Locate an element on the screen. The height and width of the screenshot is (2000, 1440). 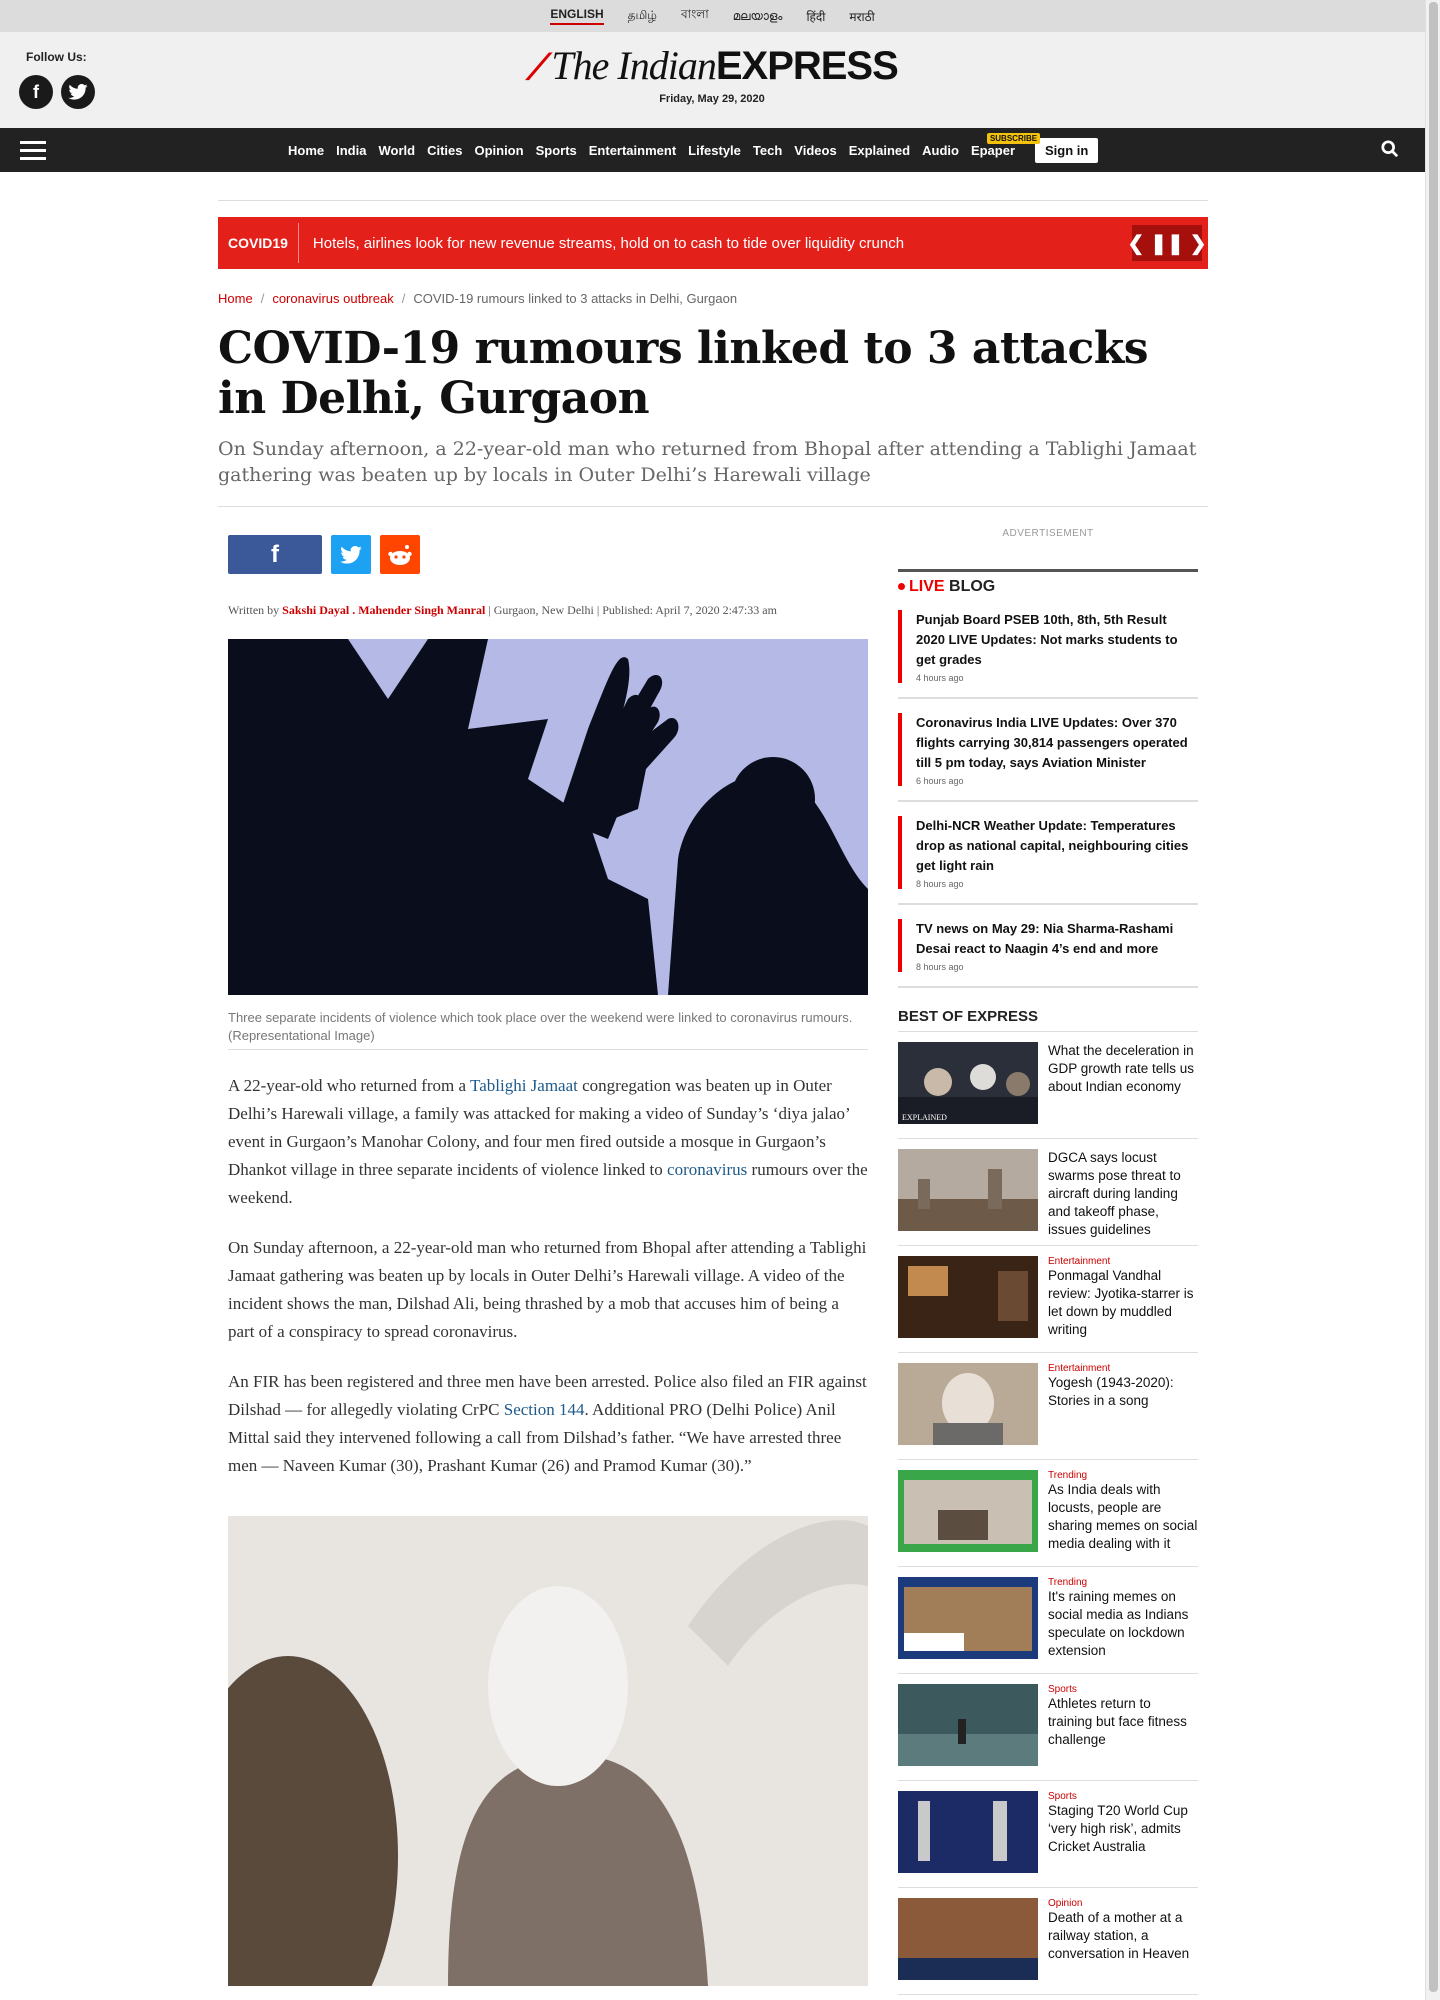
advertisement-label: ADVERTISEMENT is located at coordinates (1048, 533).